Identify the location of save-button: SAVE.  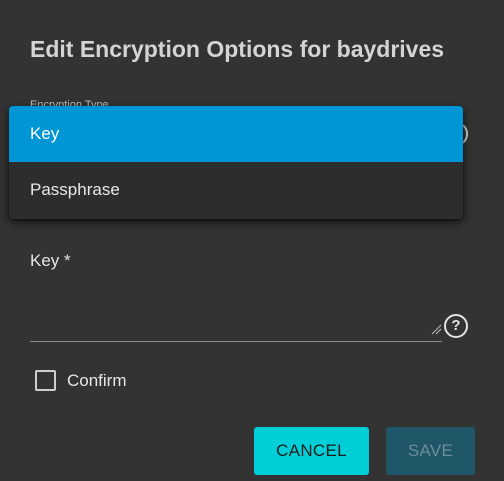
(430, 451).